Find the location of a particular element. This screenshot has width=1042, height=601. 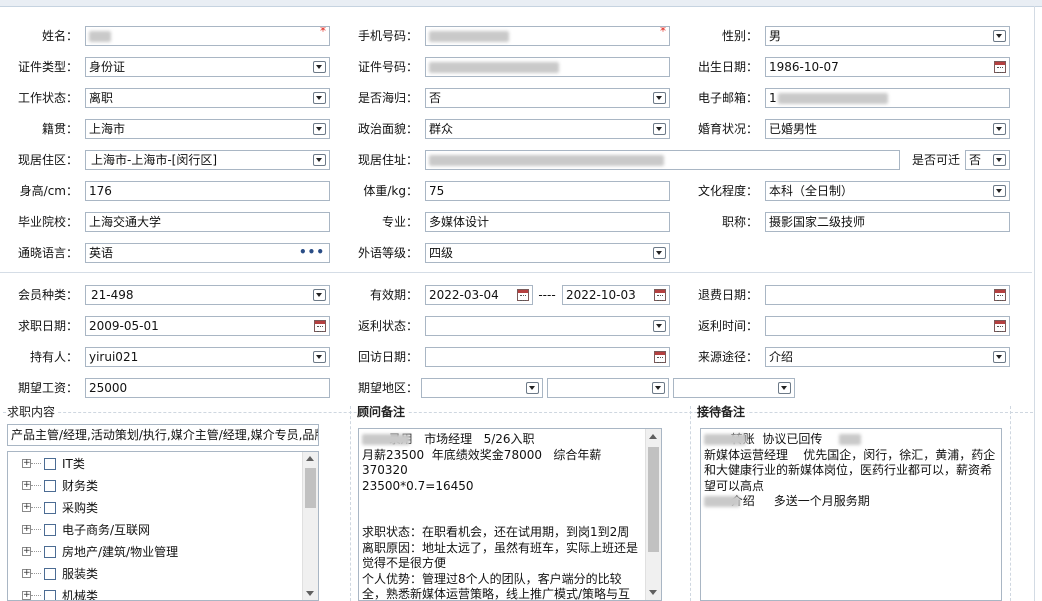

height-field: 176 is located at coordinates (207, 191).